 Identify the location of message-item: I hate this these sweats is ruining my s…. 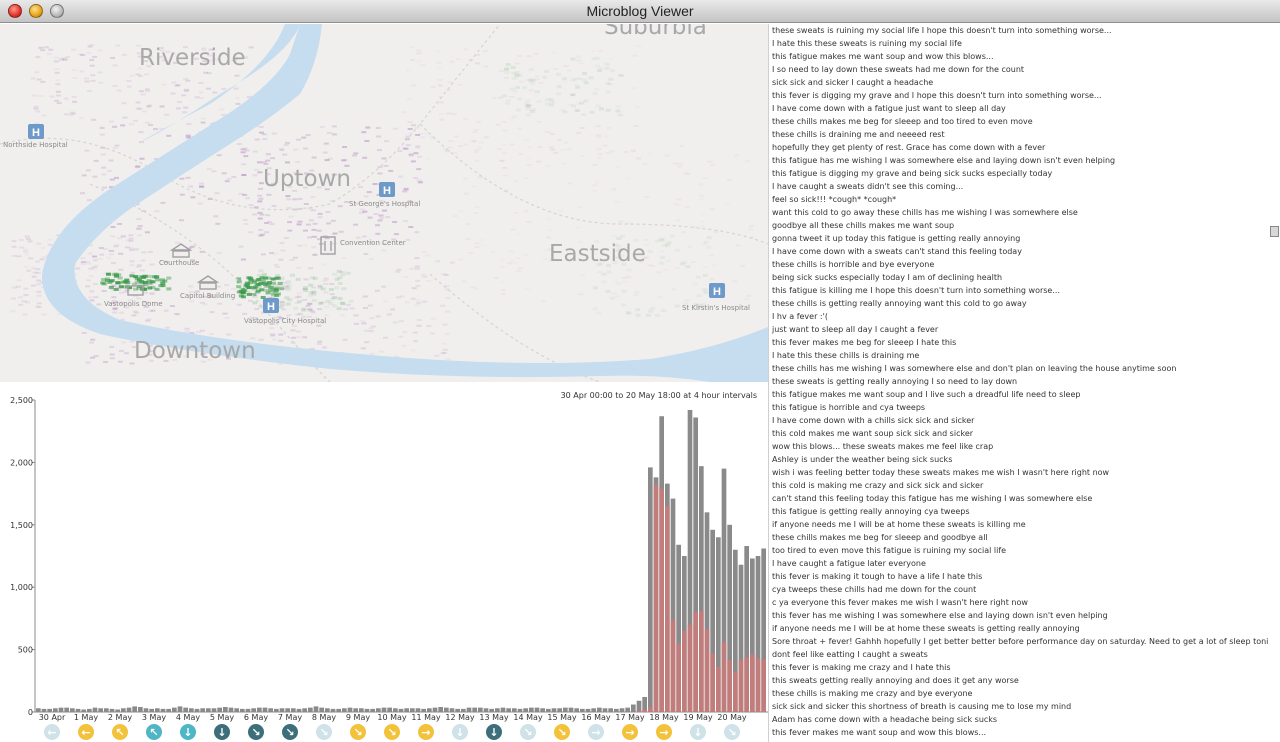
(1020, 43).